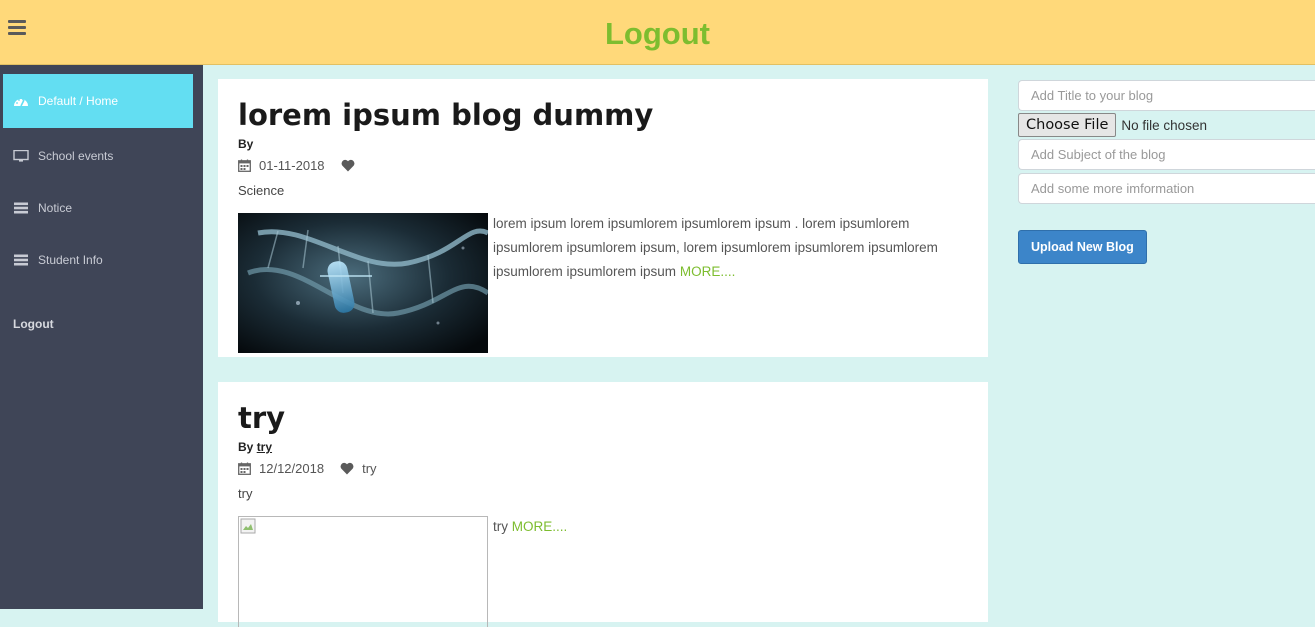 Image resolution: width=1315 pixels, height=627 pixels. I want to click on upload-new-blog-button: Upload New Blog, so click(1082, 247).